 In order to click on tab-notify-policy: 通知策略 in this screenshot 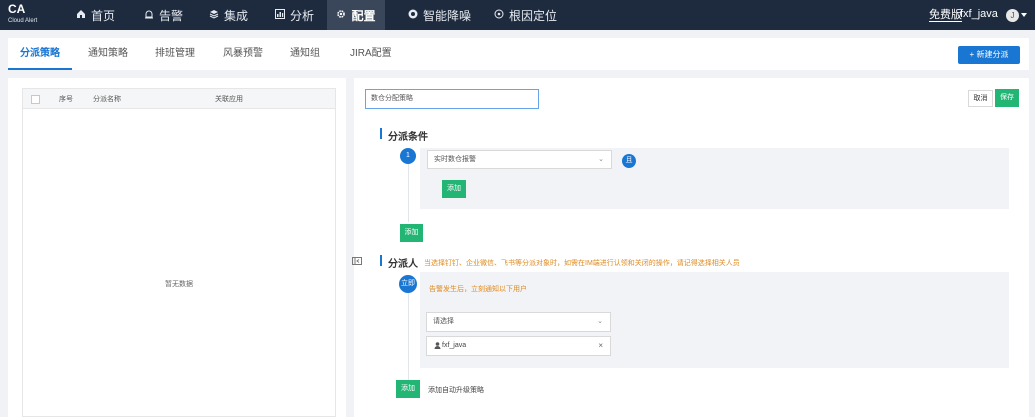, I will do `click(108, 54)`.